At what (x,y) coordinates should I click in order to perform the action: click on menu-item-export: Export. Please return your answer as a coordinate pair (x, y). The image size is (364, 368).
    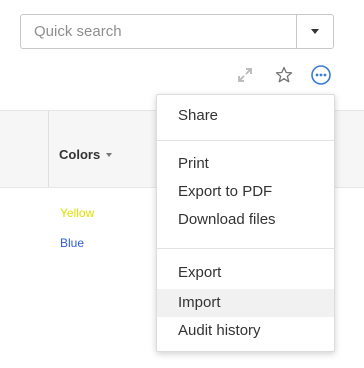
    Looking at the image, I should click on (245, 273).